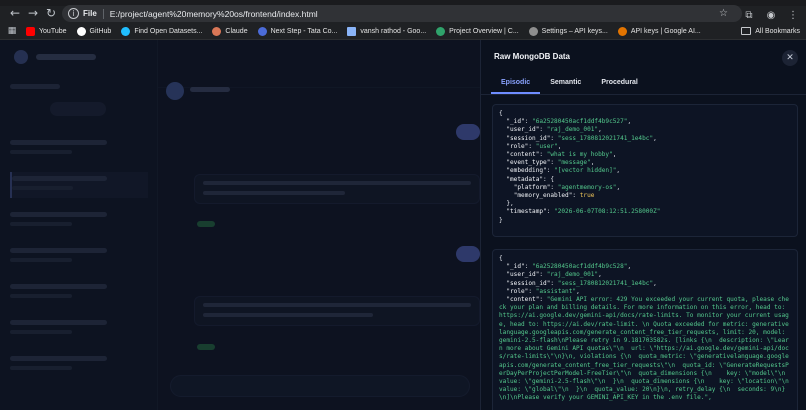  What do you see at coordinates (126, 31) in the screenshot?
I see `kaggle-icon` at bounding box center [126, 31].